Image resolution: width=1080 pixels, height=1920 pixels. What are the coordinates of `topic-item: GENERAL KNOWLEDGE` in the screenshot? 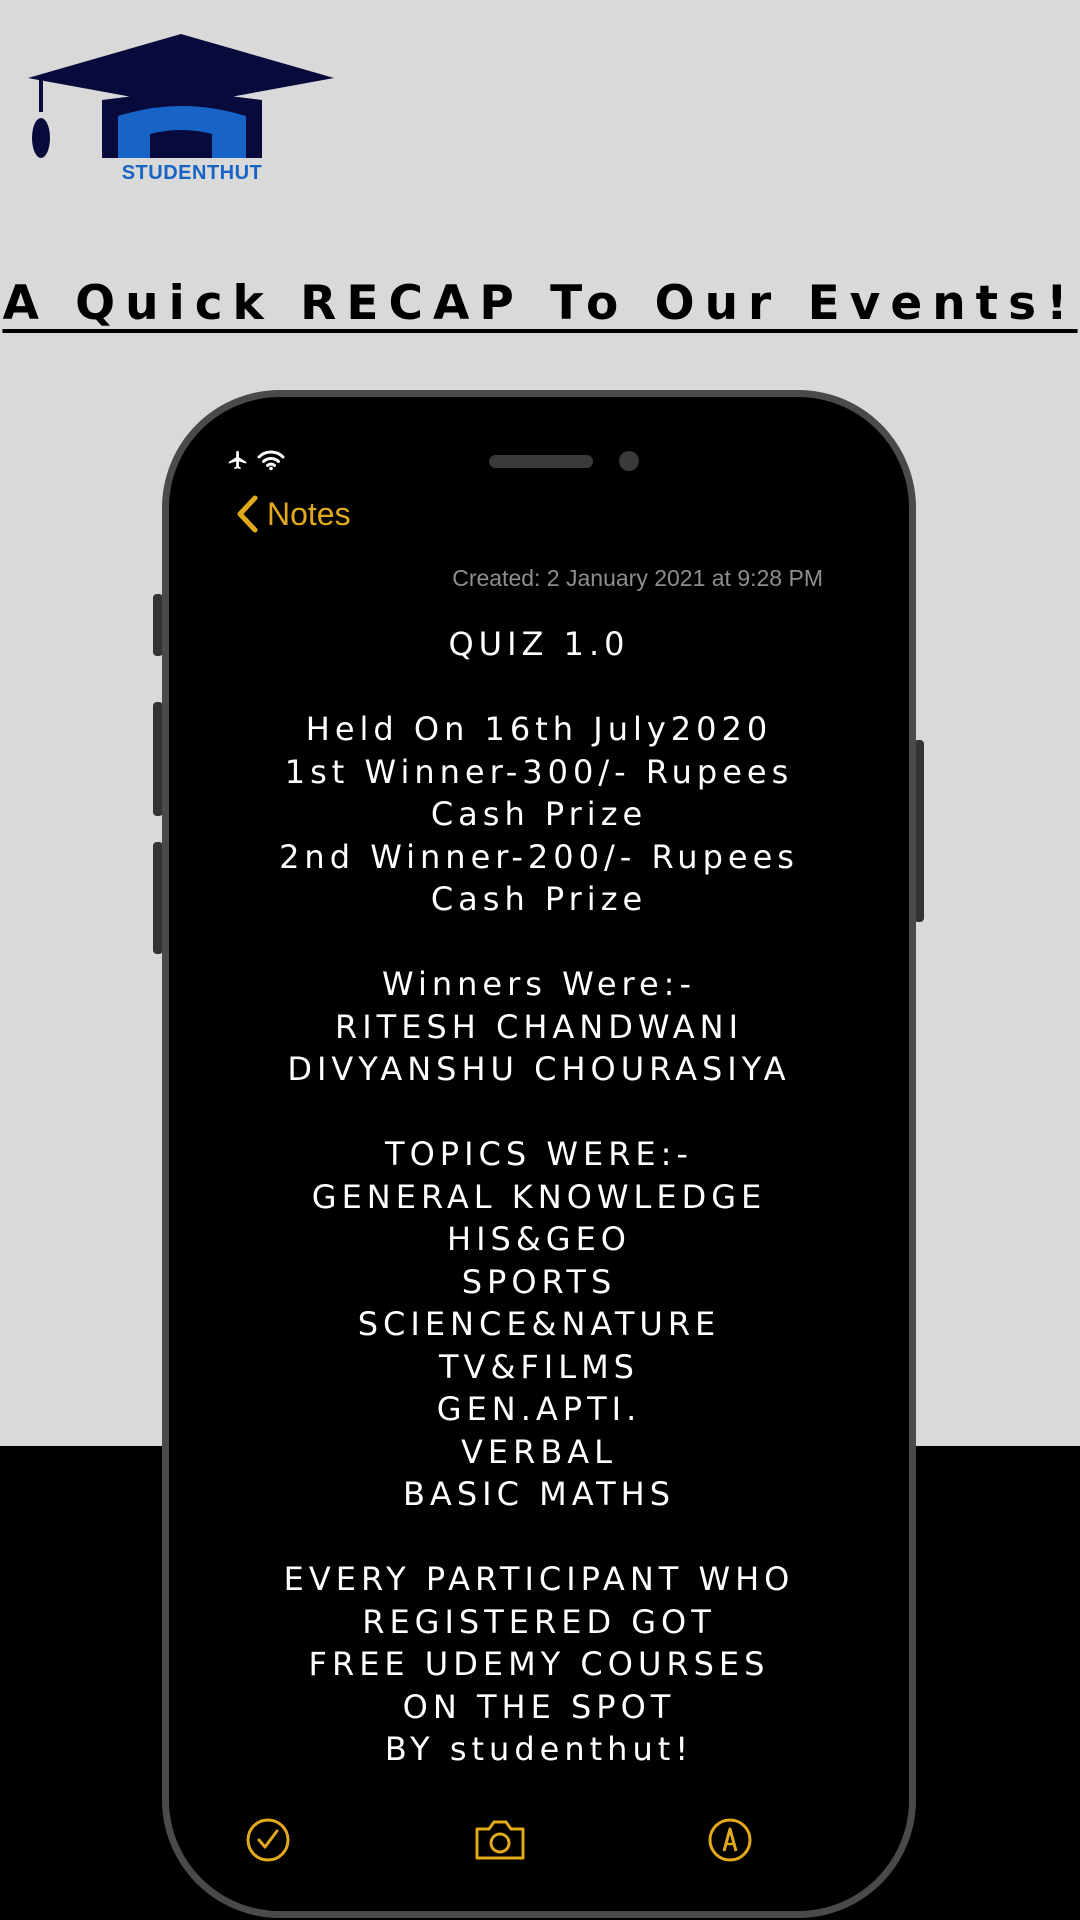 It's located at (539, 1196).